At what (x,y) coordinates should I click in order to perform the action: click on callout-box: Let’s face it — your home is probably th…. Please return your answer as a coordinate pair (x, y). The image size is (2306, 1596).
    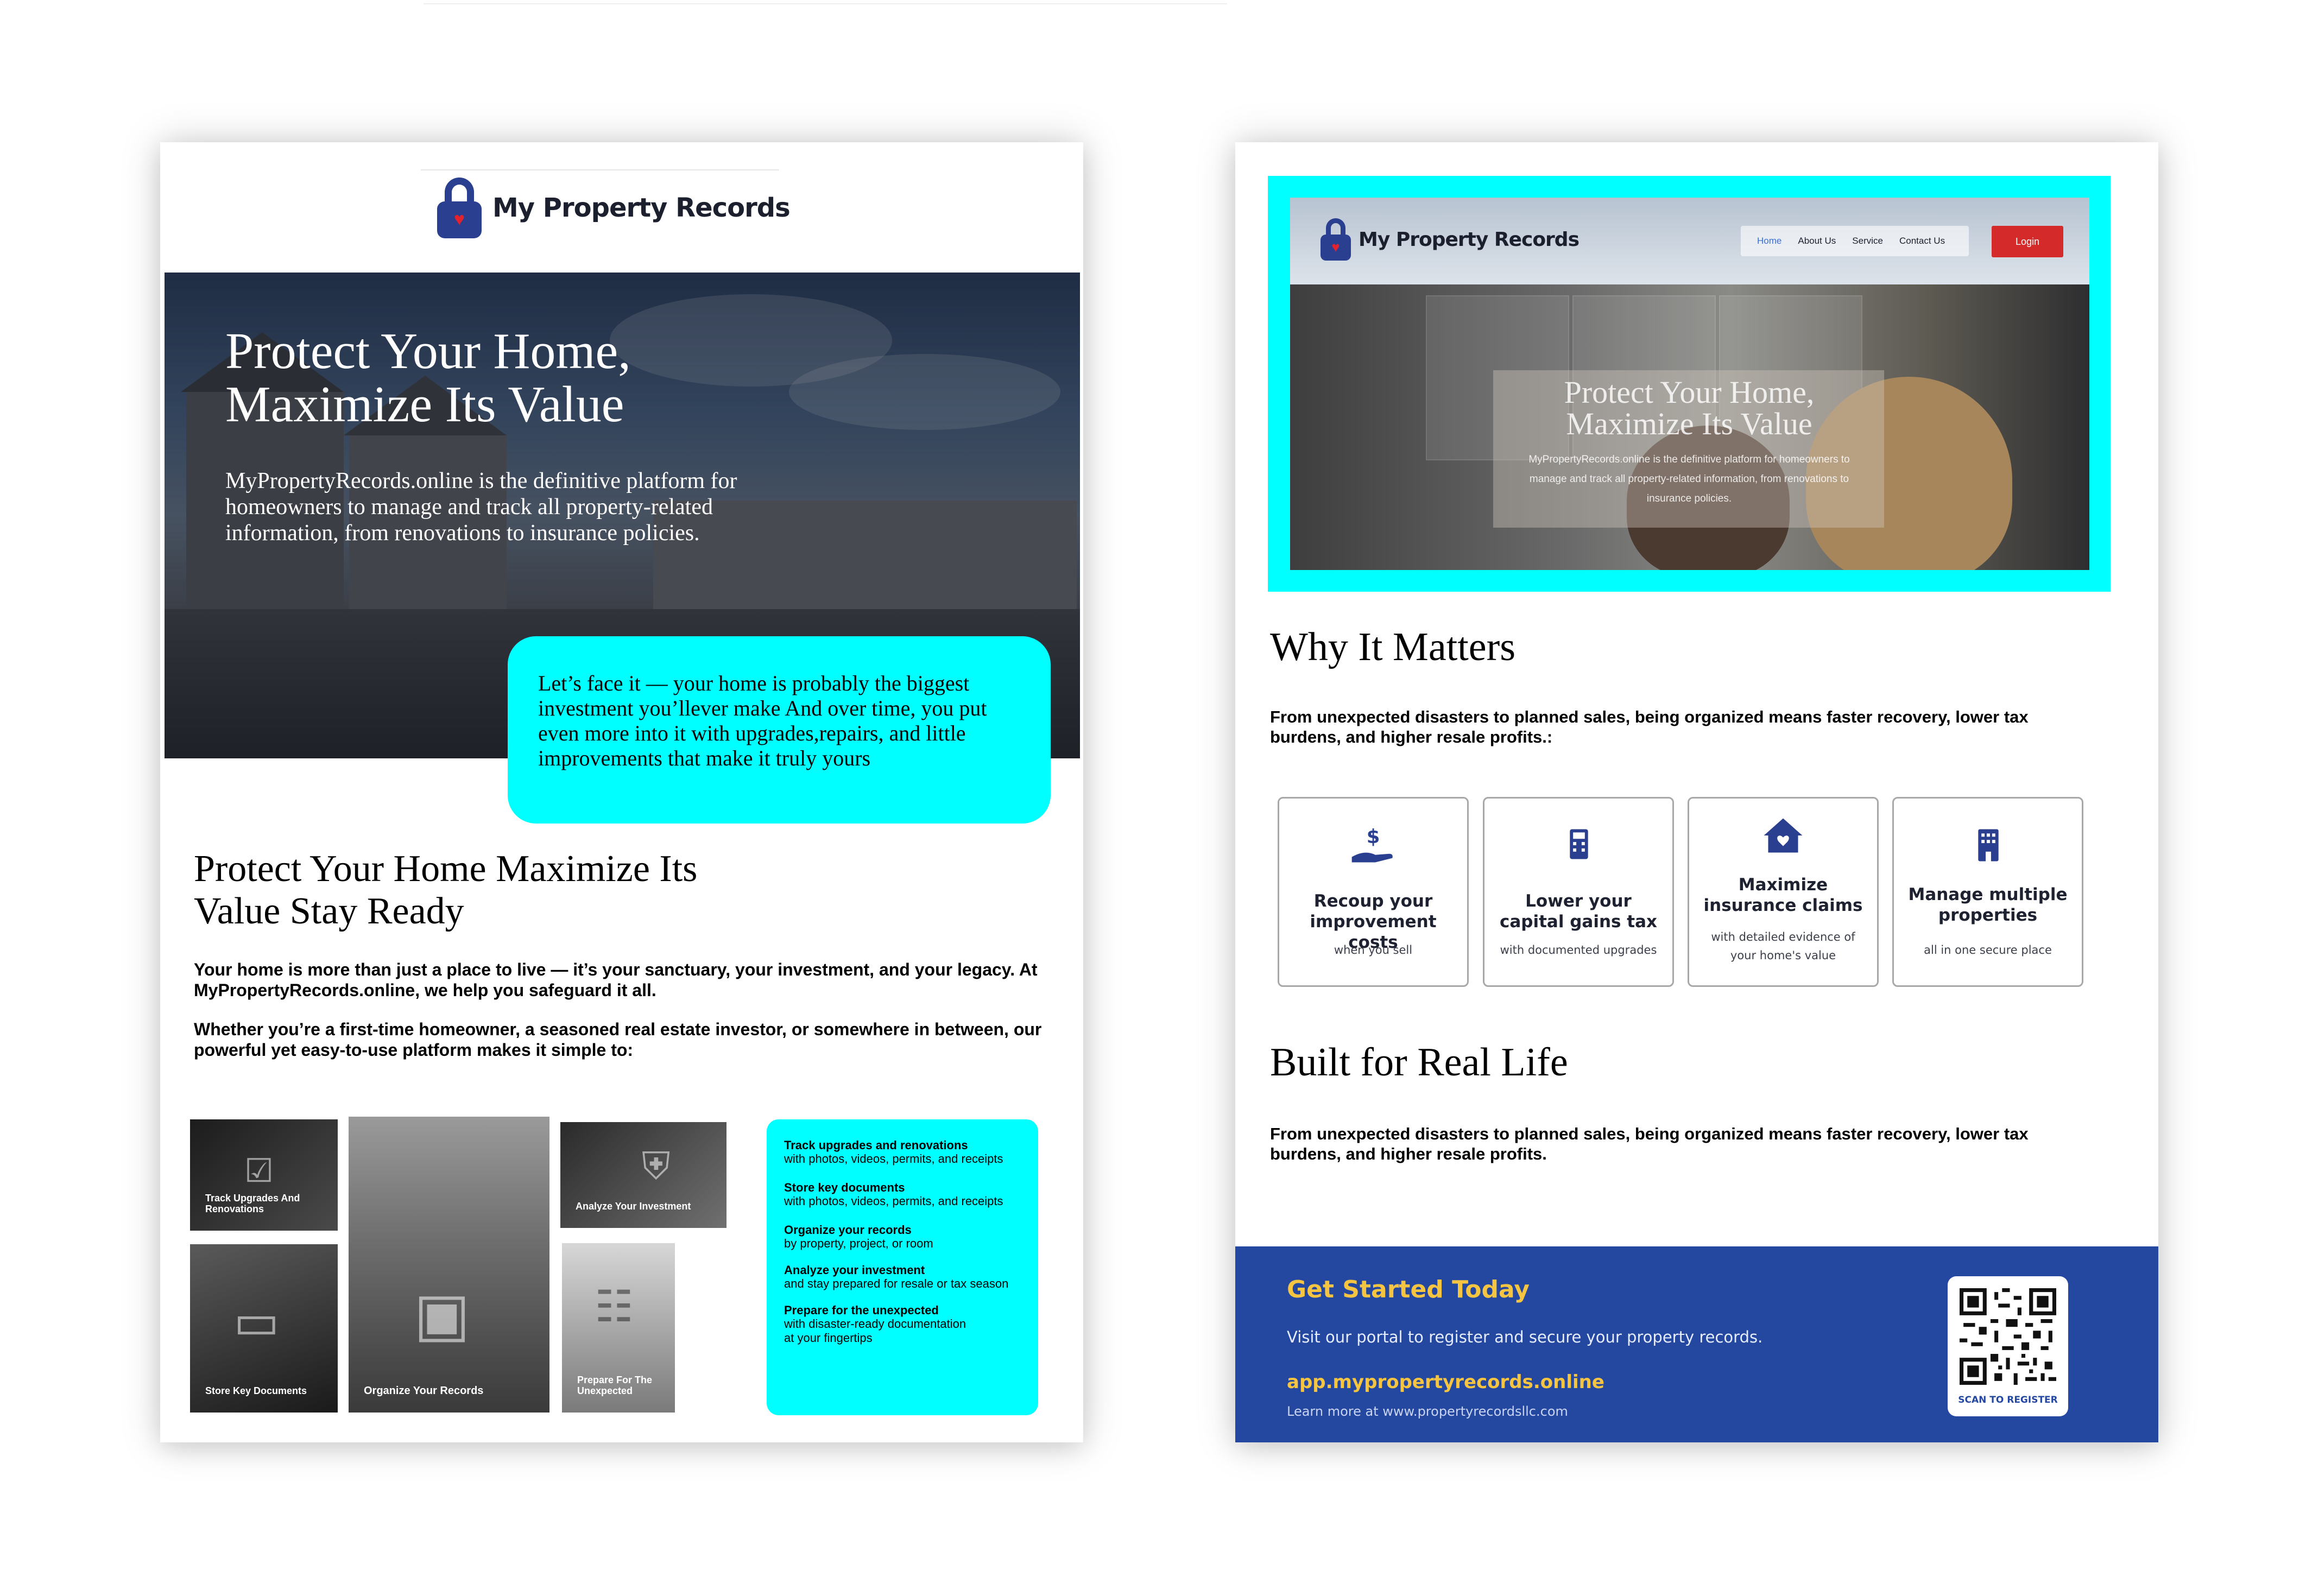
    Looking at the image, I should click on (779, 730).